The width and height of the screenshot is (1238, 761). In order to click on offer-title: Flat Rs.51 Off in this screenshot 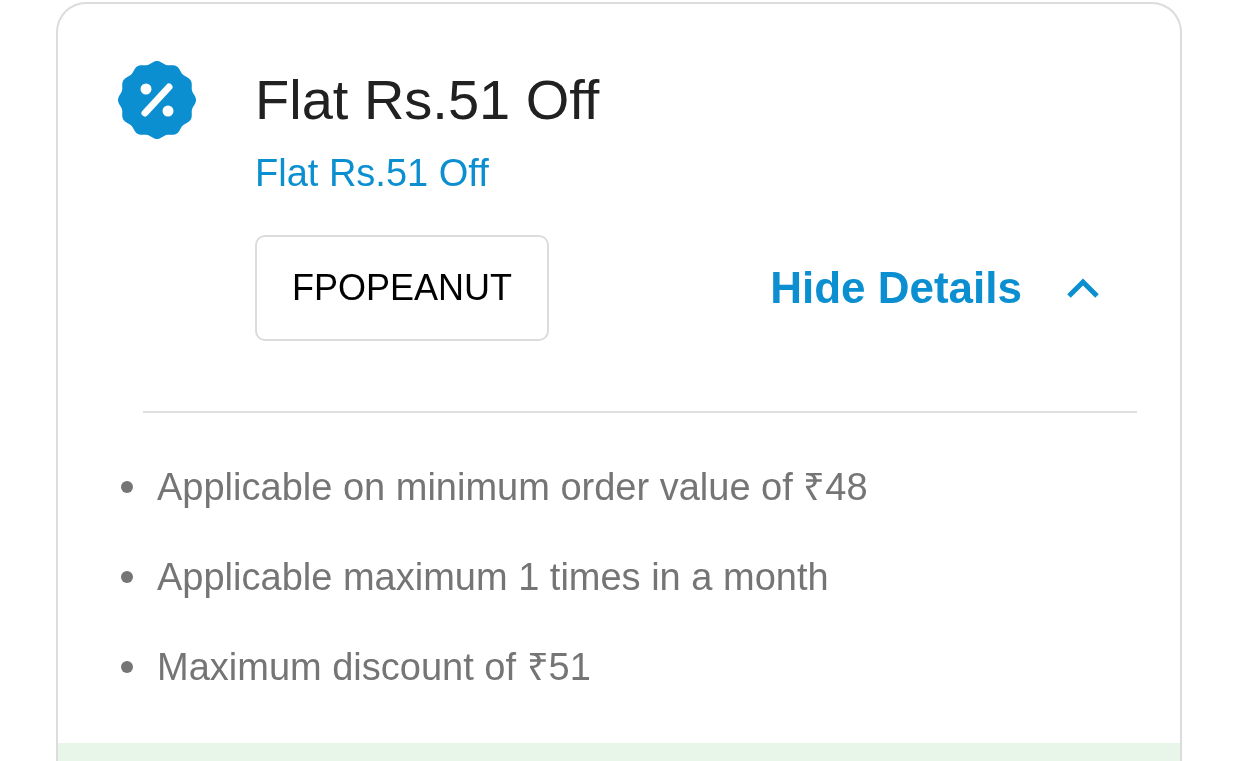, I will do `click(428, 100)`.